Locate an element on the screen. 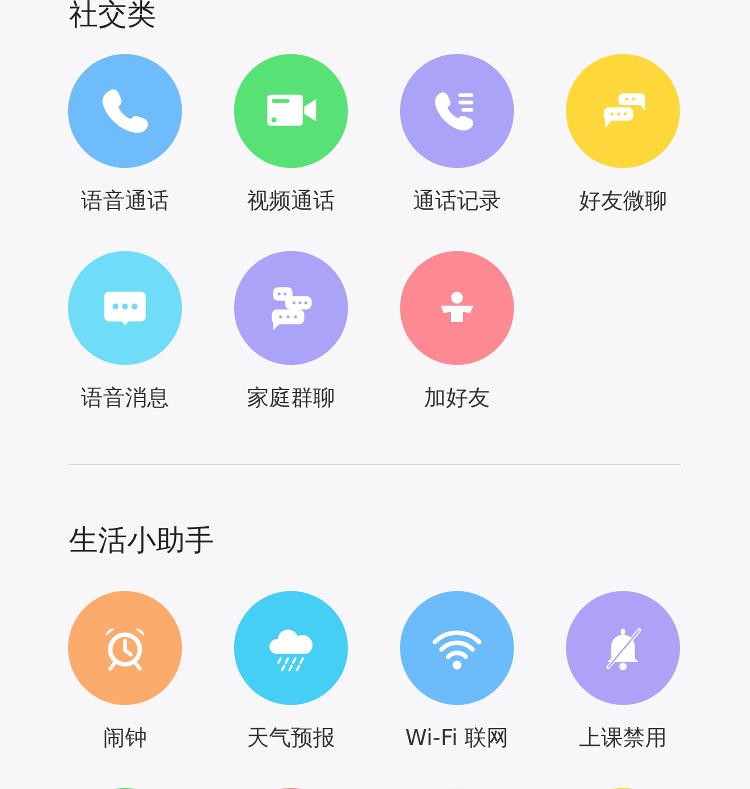 Image resolution: width=750 pixels, height=789 pixels. section-title: 生活小助手 is located at coordinates (141, 540).